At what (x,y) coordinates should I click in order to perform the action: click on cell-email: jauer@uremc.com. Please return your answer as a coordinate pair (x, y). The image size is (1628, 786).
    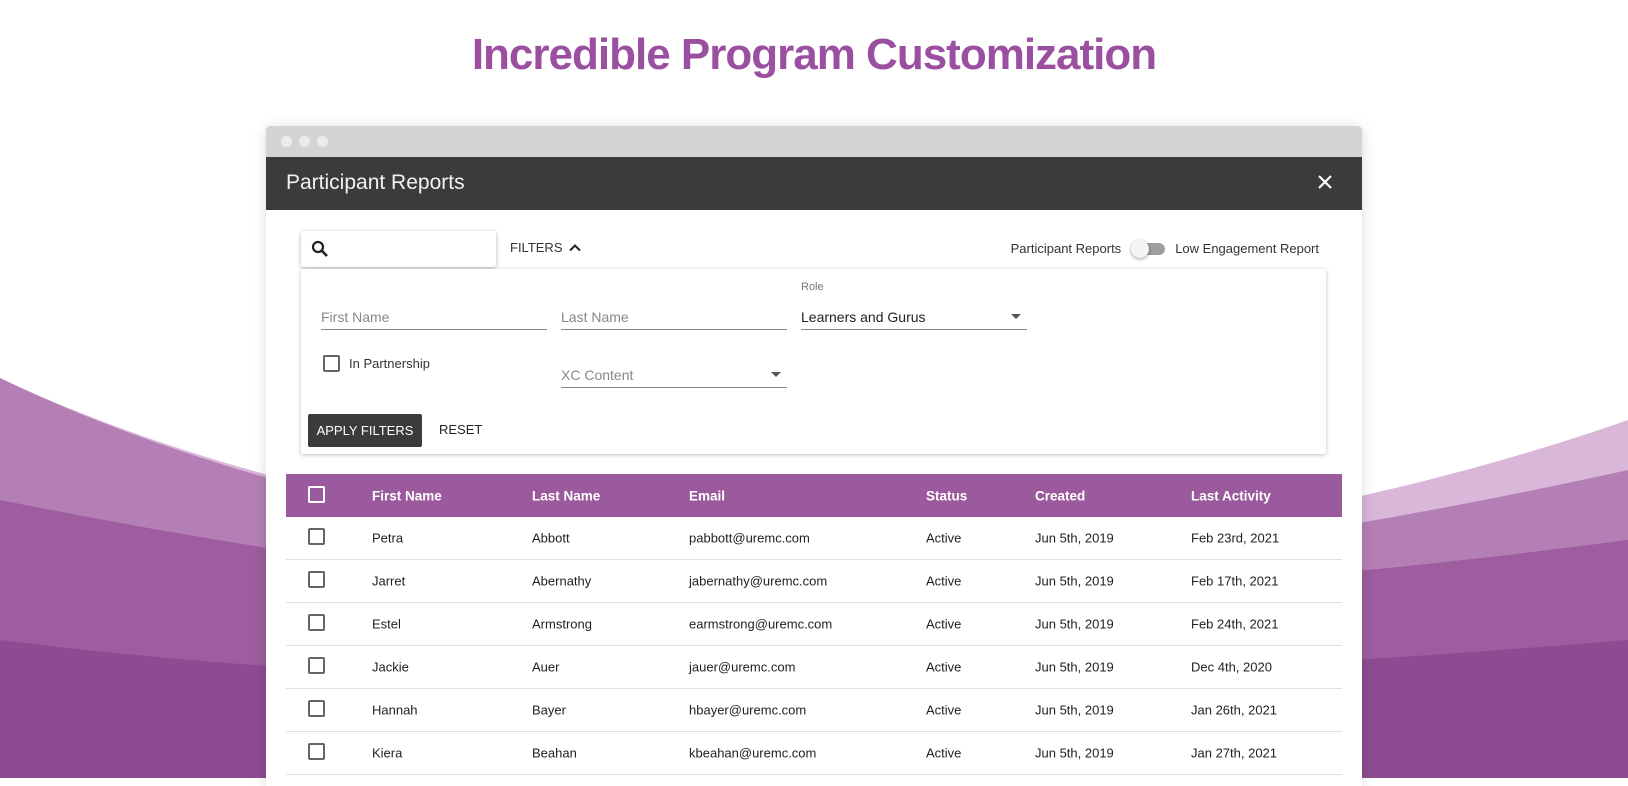
    Looking at the image, I should click on (742, 667).